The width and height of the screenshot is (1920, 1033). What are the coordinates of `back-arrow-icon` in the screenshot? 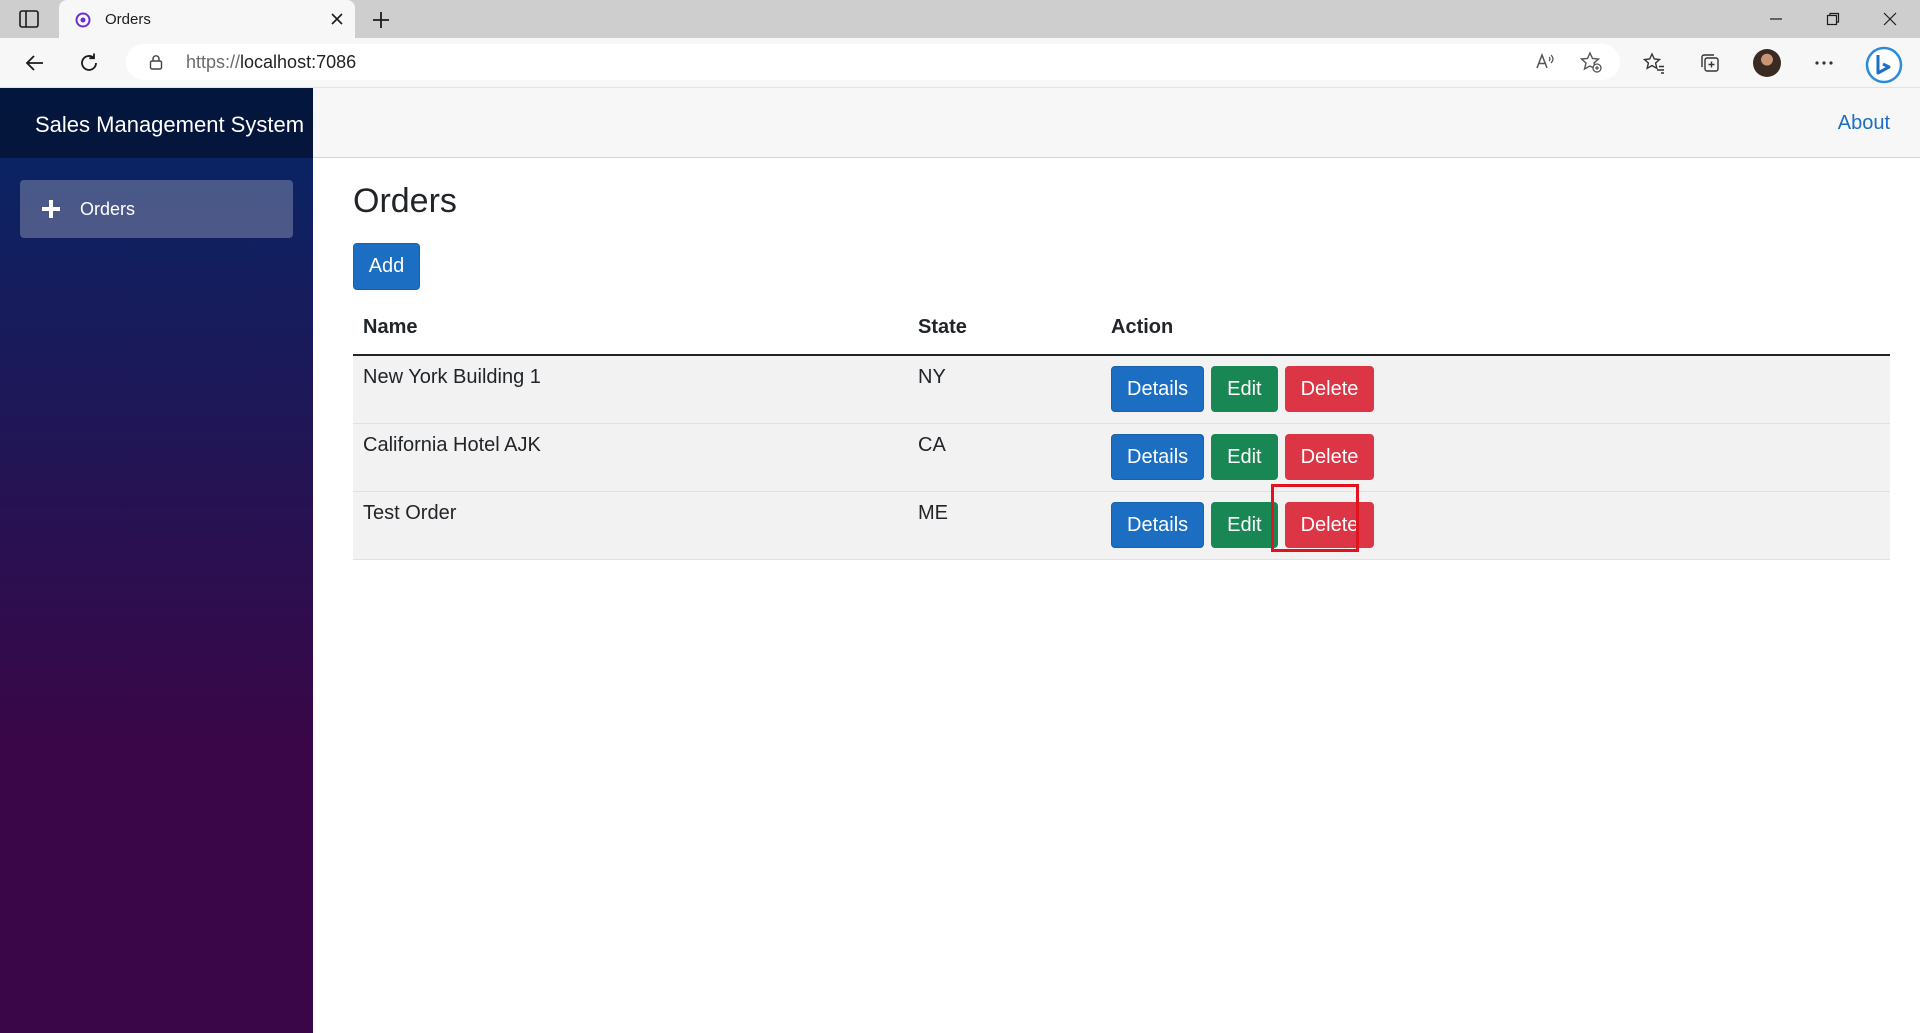 It's located at (34, 63).